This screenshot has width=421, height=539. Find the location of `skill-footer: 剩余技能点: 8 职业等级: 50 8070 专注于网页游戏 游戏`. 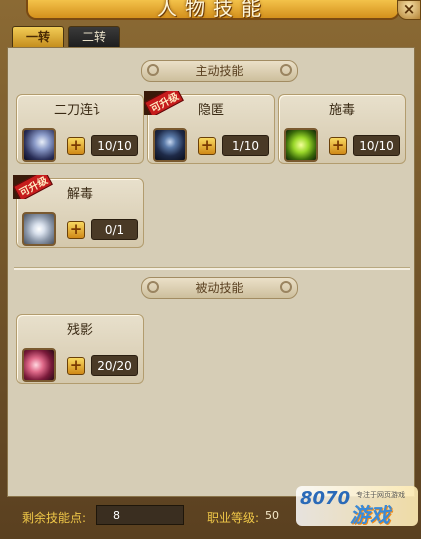

skill-footer: 剩余技能点: 8 职业等级: 50 8070 专注于网页游戏 游戏 is located at coordinates (210, 512).